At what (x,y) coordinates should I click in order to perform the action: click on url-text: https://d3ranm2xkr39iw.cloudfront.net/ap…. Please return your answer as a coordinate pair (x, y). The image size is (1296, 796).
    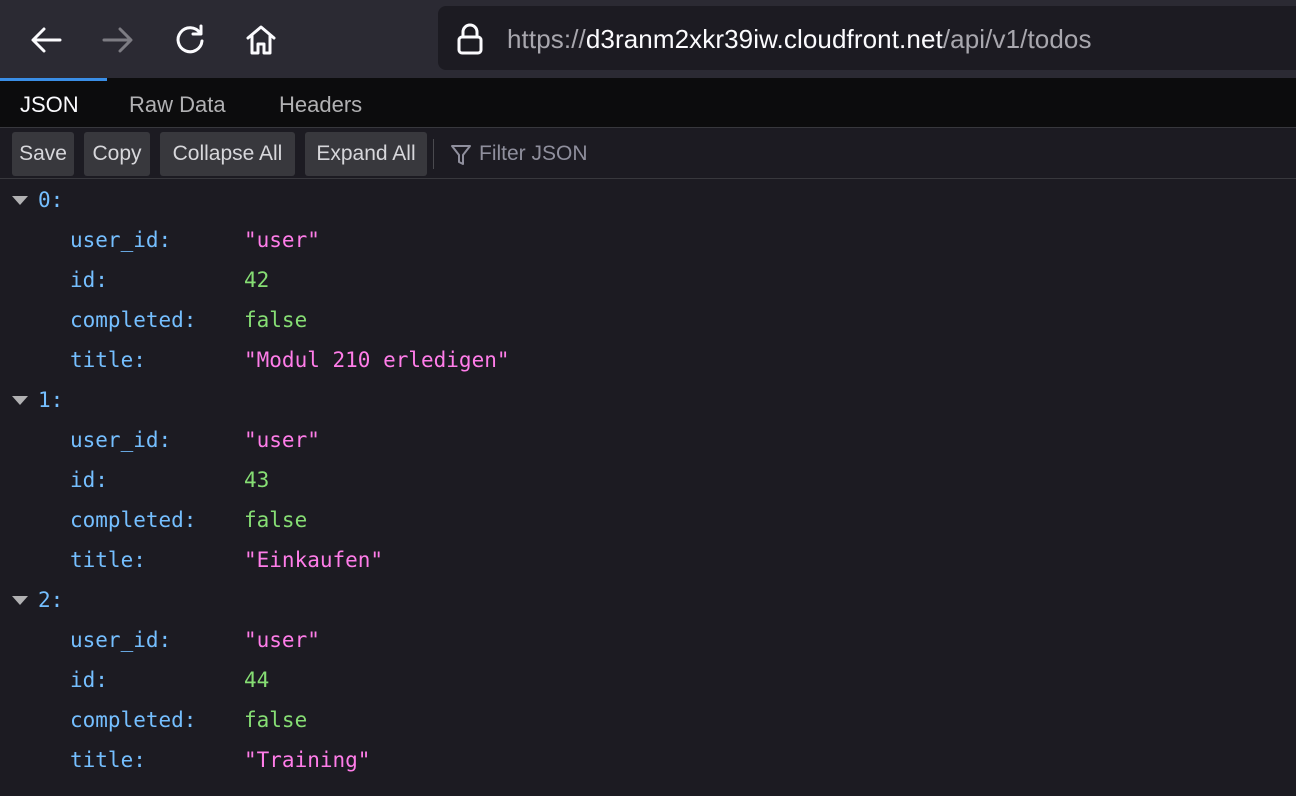
    Looking at the image, I should click on (799, 39).